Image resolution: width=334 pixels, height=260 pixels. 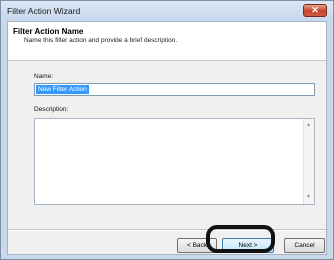 I want to click on cancel-button: Cancel, so click(x=304, y=245).